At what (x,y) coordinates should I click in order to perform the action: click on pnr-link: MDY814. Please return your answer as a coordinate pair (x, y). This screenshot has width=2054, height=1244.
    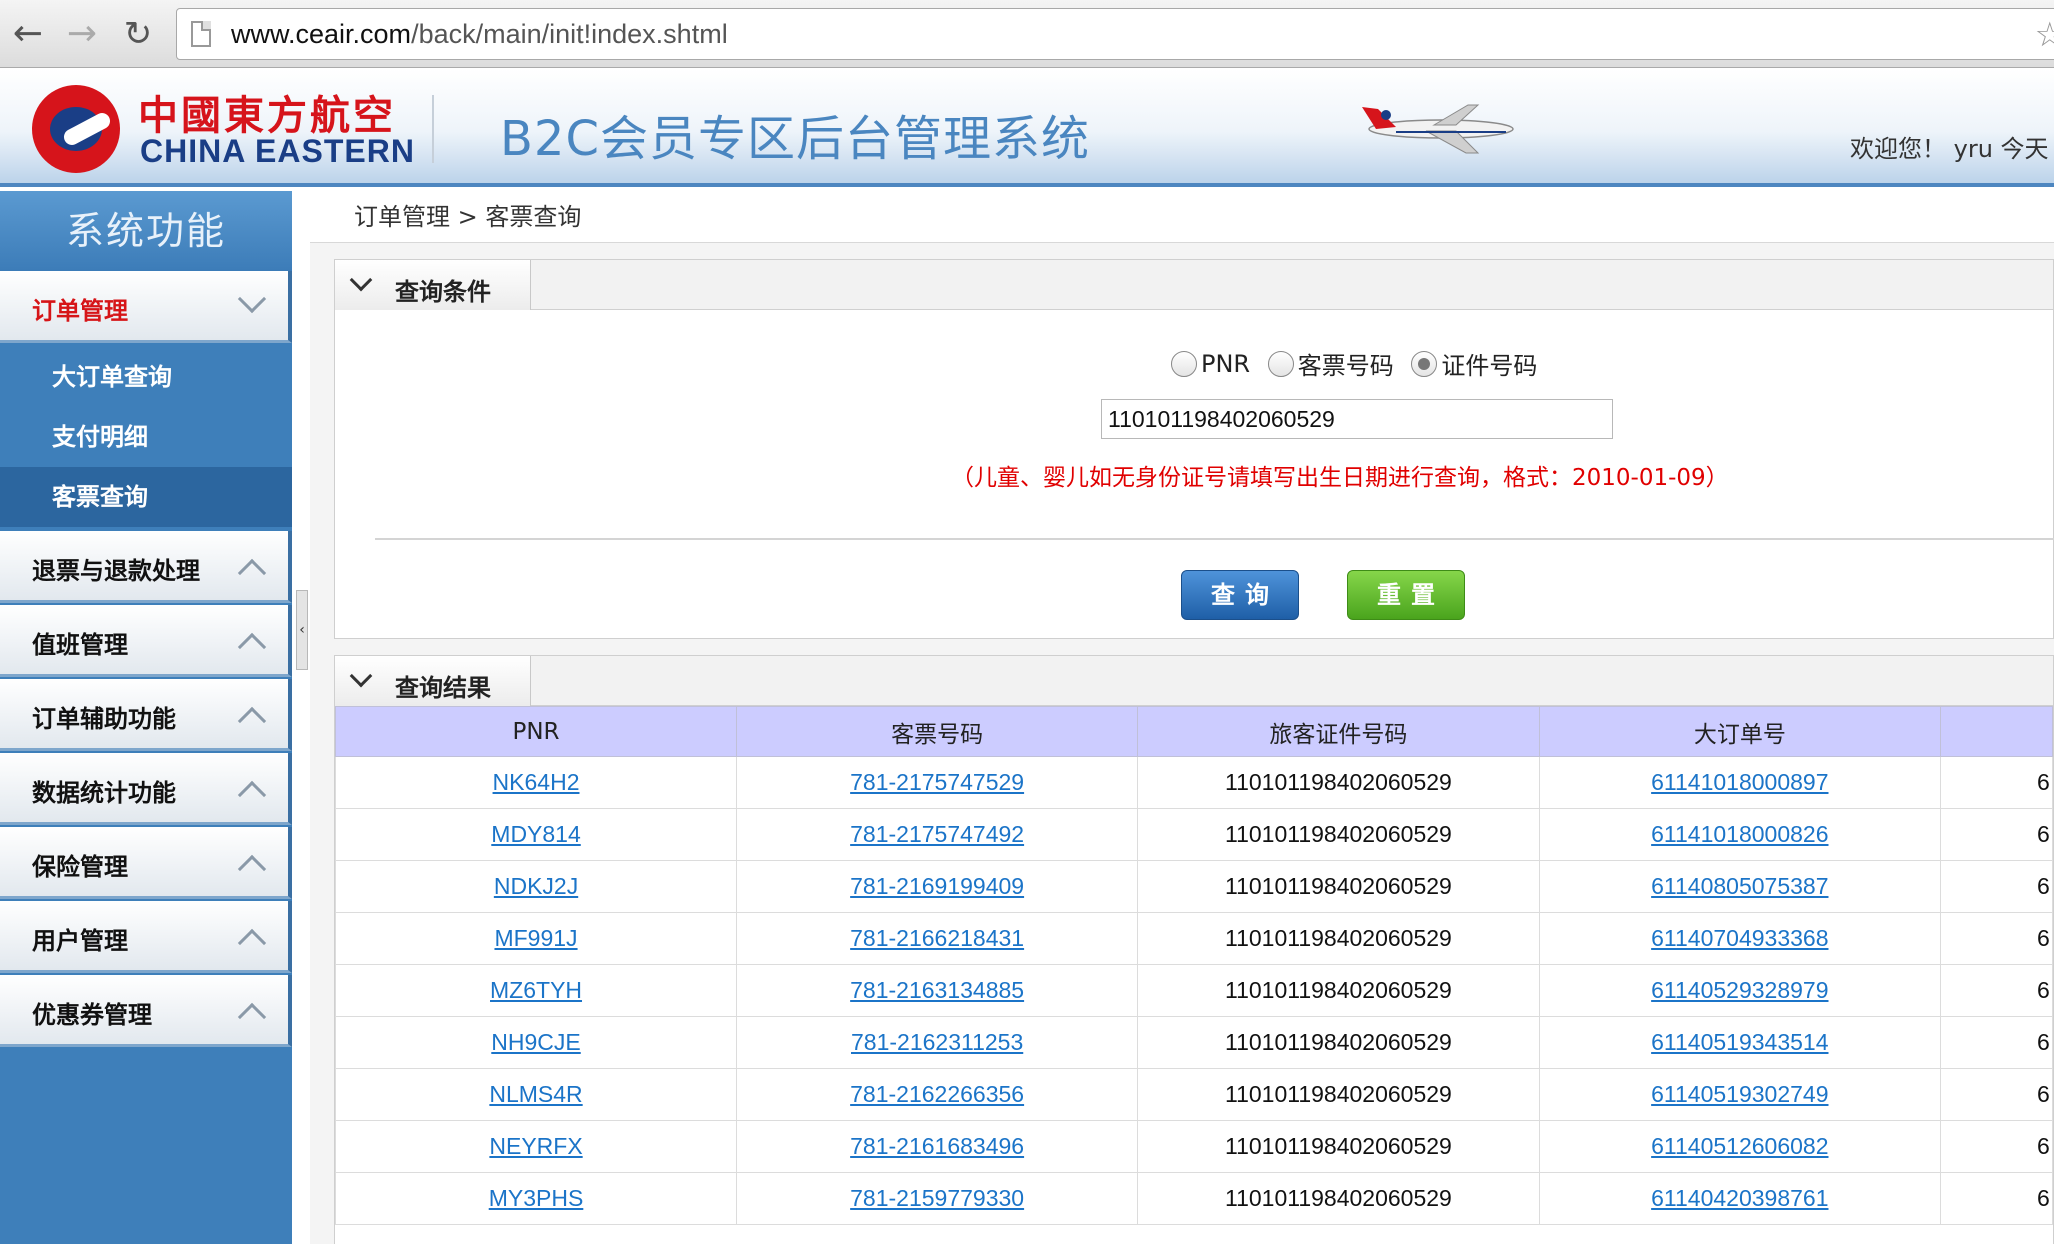
    Looking at the image, I should click on (536, 834).